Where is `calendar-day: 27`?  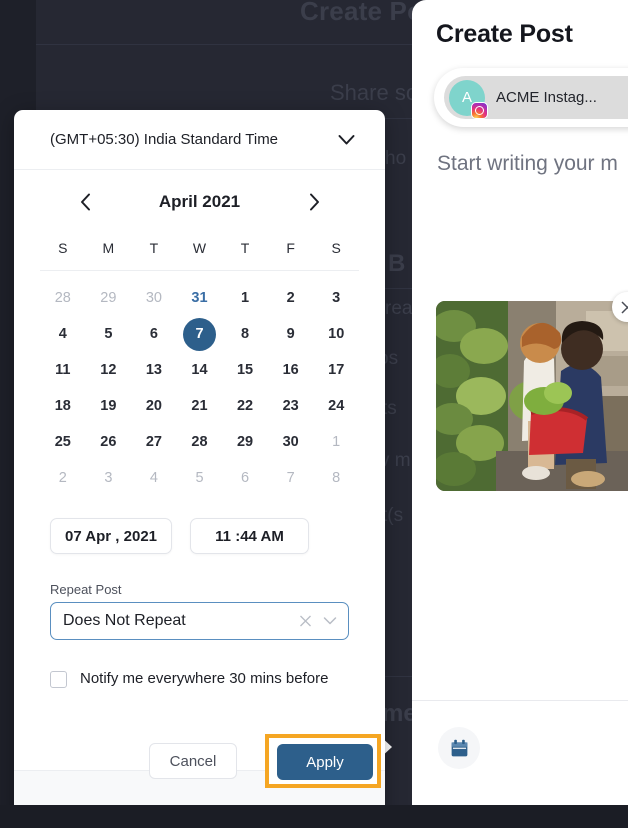
calendar-day: 27 is located at coordinates (154, 442).